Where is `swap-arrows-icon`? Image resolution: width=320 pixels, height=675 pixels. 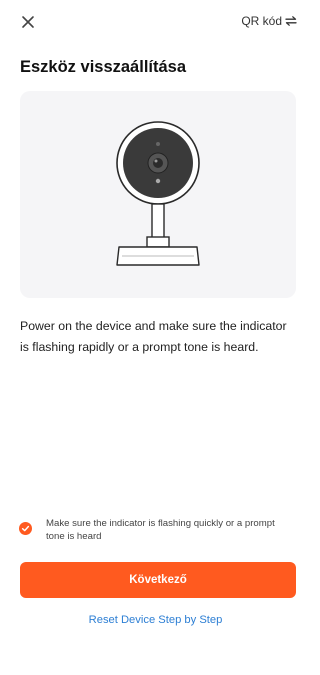
swap-arrows-icon is located at coordinates (291, 21).